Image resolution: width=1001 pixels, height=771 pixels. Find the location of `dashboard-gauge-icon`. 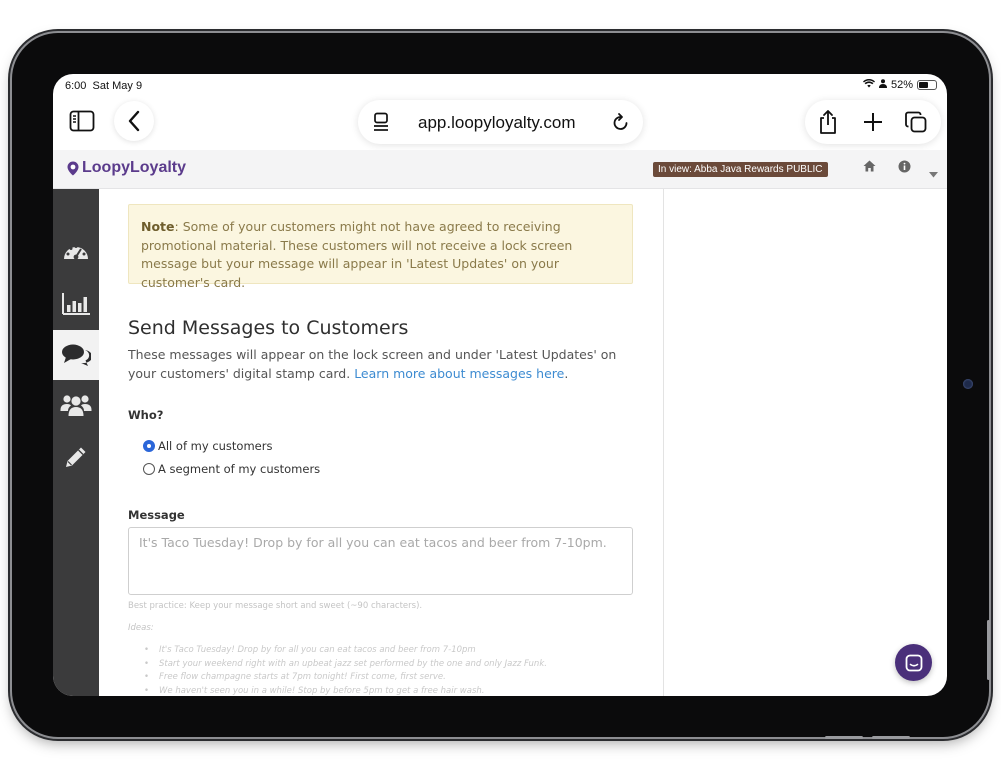

dashboard-gauge-icon is located at coordinates (76, 252).